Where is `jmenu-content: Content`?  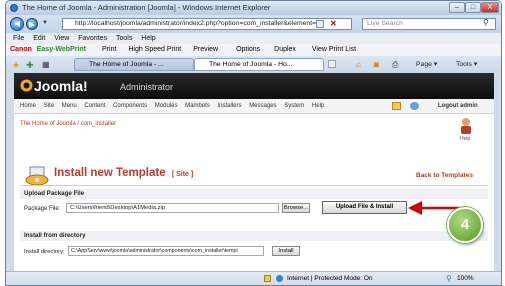 jmenu-content: Content is located at coordinates (94, 106).